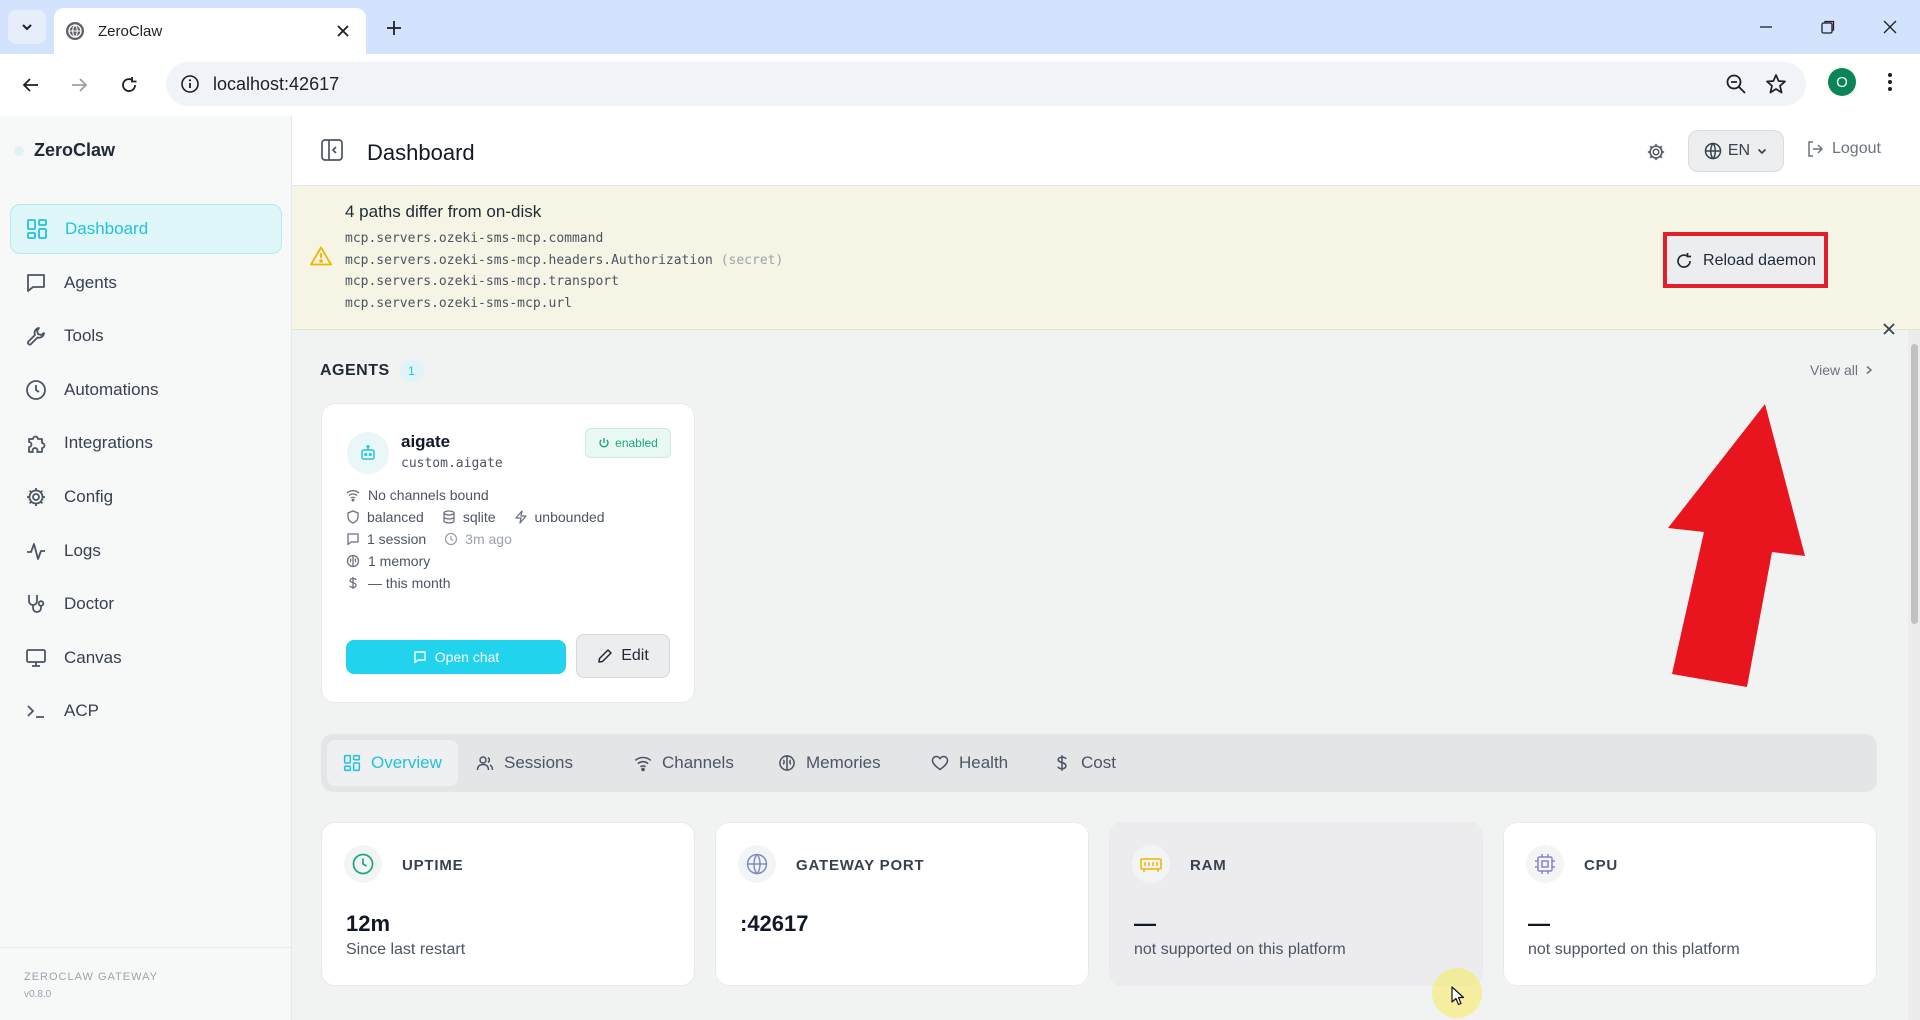 The height and width of the screenshot is (1020, 1920). Describe the element at coordinates (146, 283) in the screenshot. I see `sidebar-item-agents: Agents` at that location.